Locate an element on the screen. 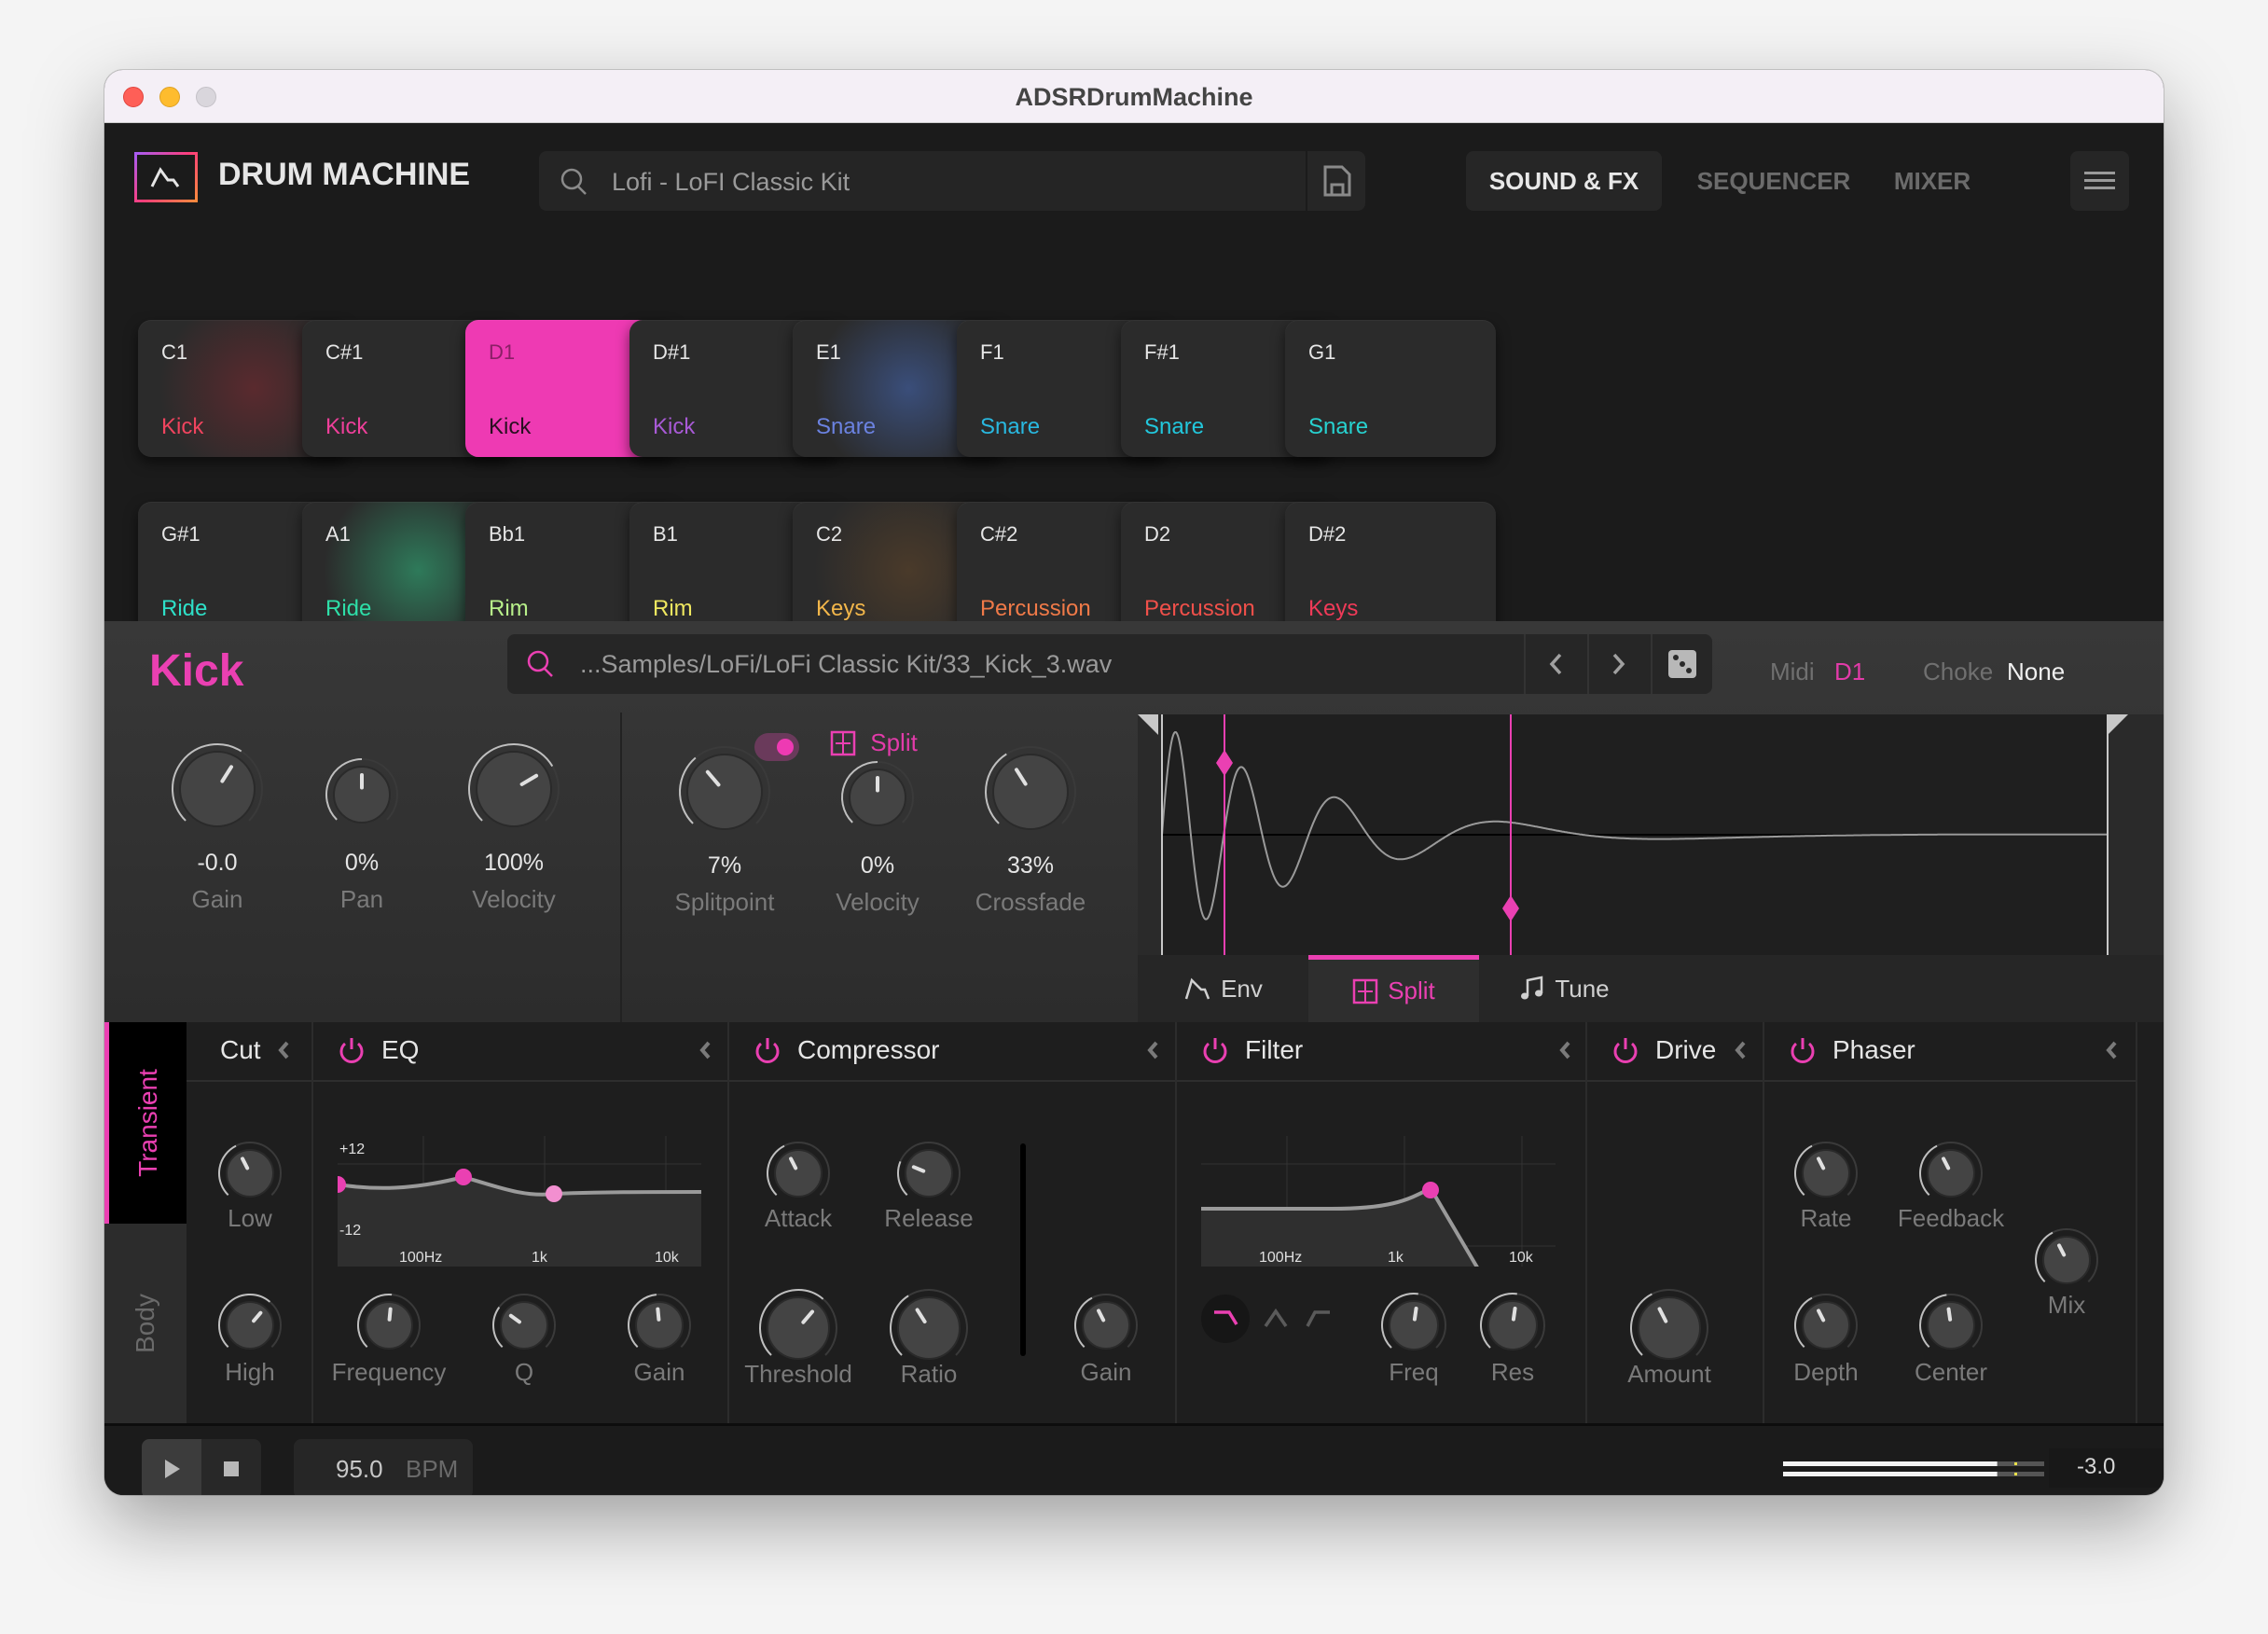 The image size is (2268, 1634). split-splitpoint-knob is located at coordinates (724, 791).